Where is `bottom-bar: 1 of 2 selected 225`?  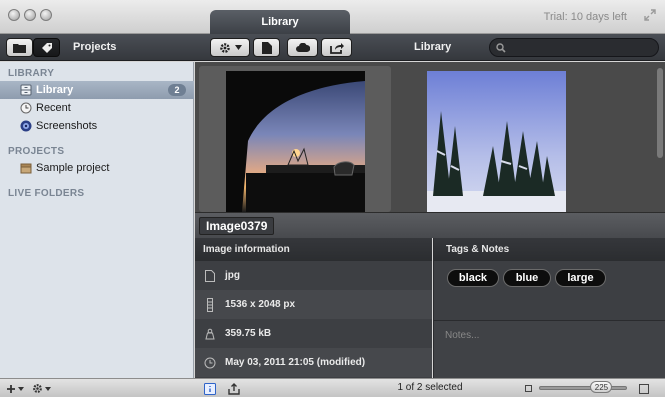
bottom-bar: 1 of 2 selected 225 is located at coordinates (332, 387).